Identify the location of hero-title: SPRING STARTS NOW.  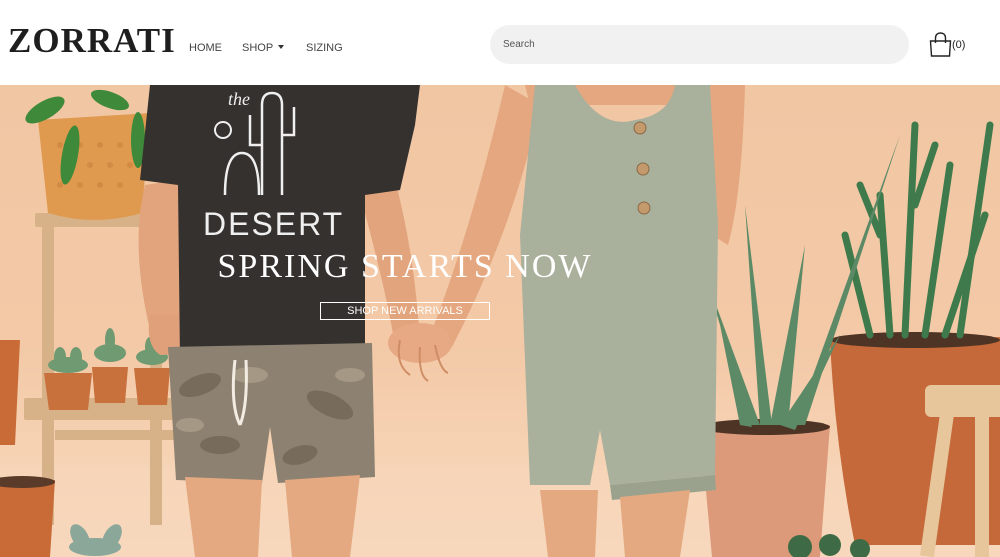
(405, 266).